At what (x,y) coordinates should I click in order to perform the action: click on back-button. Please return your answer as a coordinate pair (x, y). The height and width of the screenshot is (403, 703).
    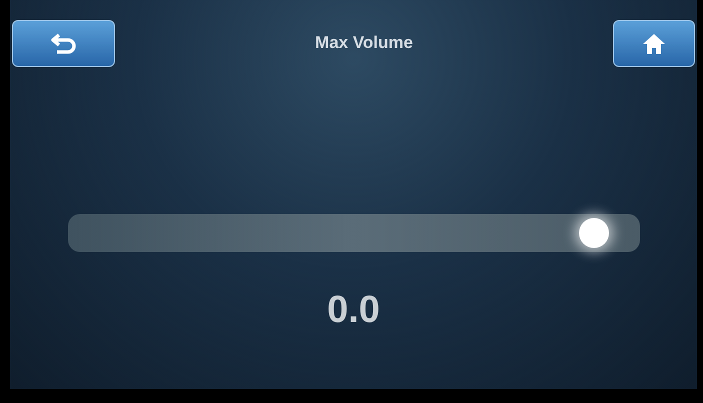
    Looking at the image, I should click on (63, 43).